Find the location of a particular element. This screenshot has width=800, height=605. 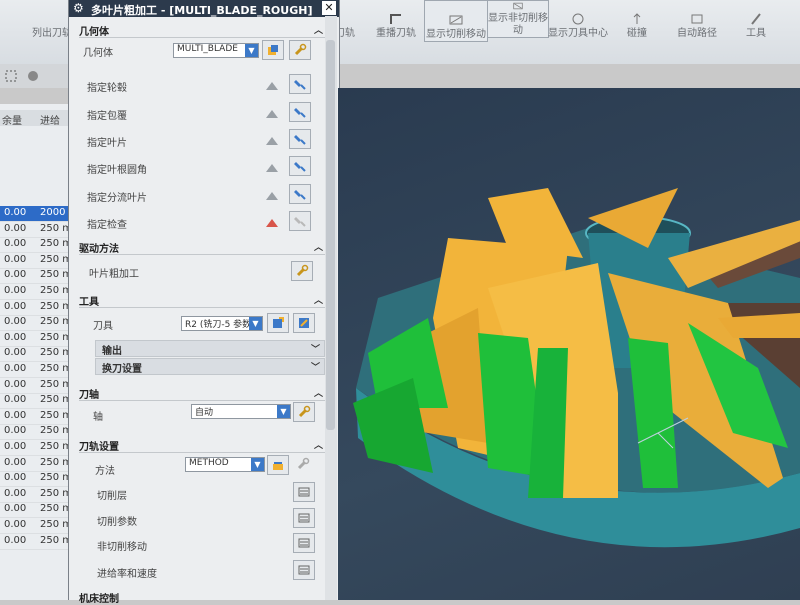

method-select: METHOD ▼ is located at coordinates (225, 464).